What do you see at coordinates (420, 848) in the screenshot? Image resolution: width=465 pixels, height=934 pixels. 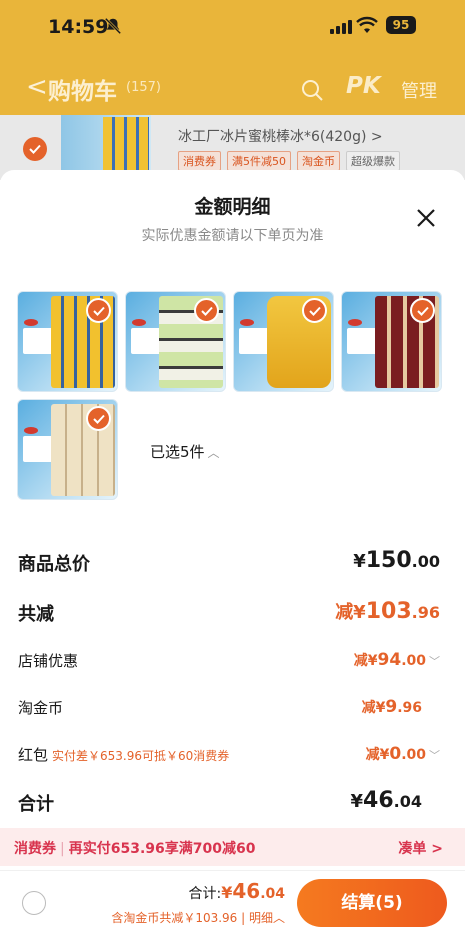 I see `add-items-link: 凑单 >` at bounding box center [420, 848].